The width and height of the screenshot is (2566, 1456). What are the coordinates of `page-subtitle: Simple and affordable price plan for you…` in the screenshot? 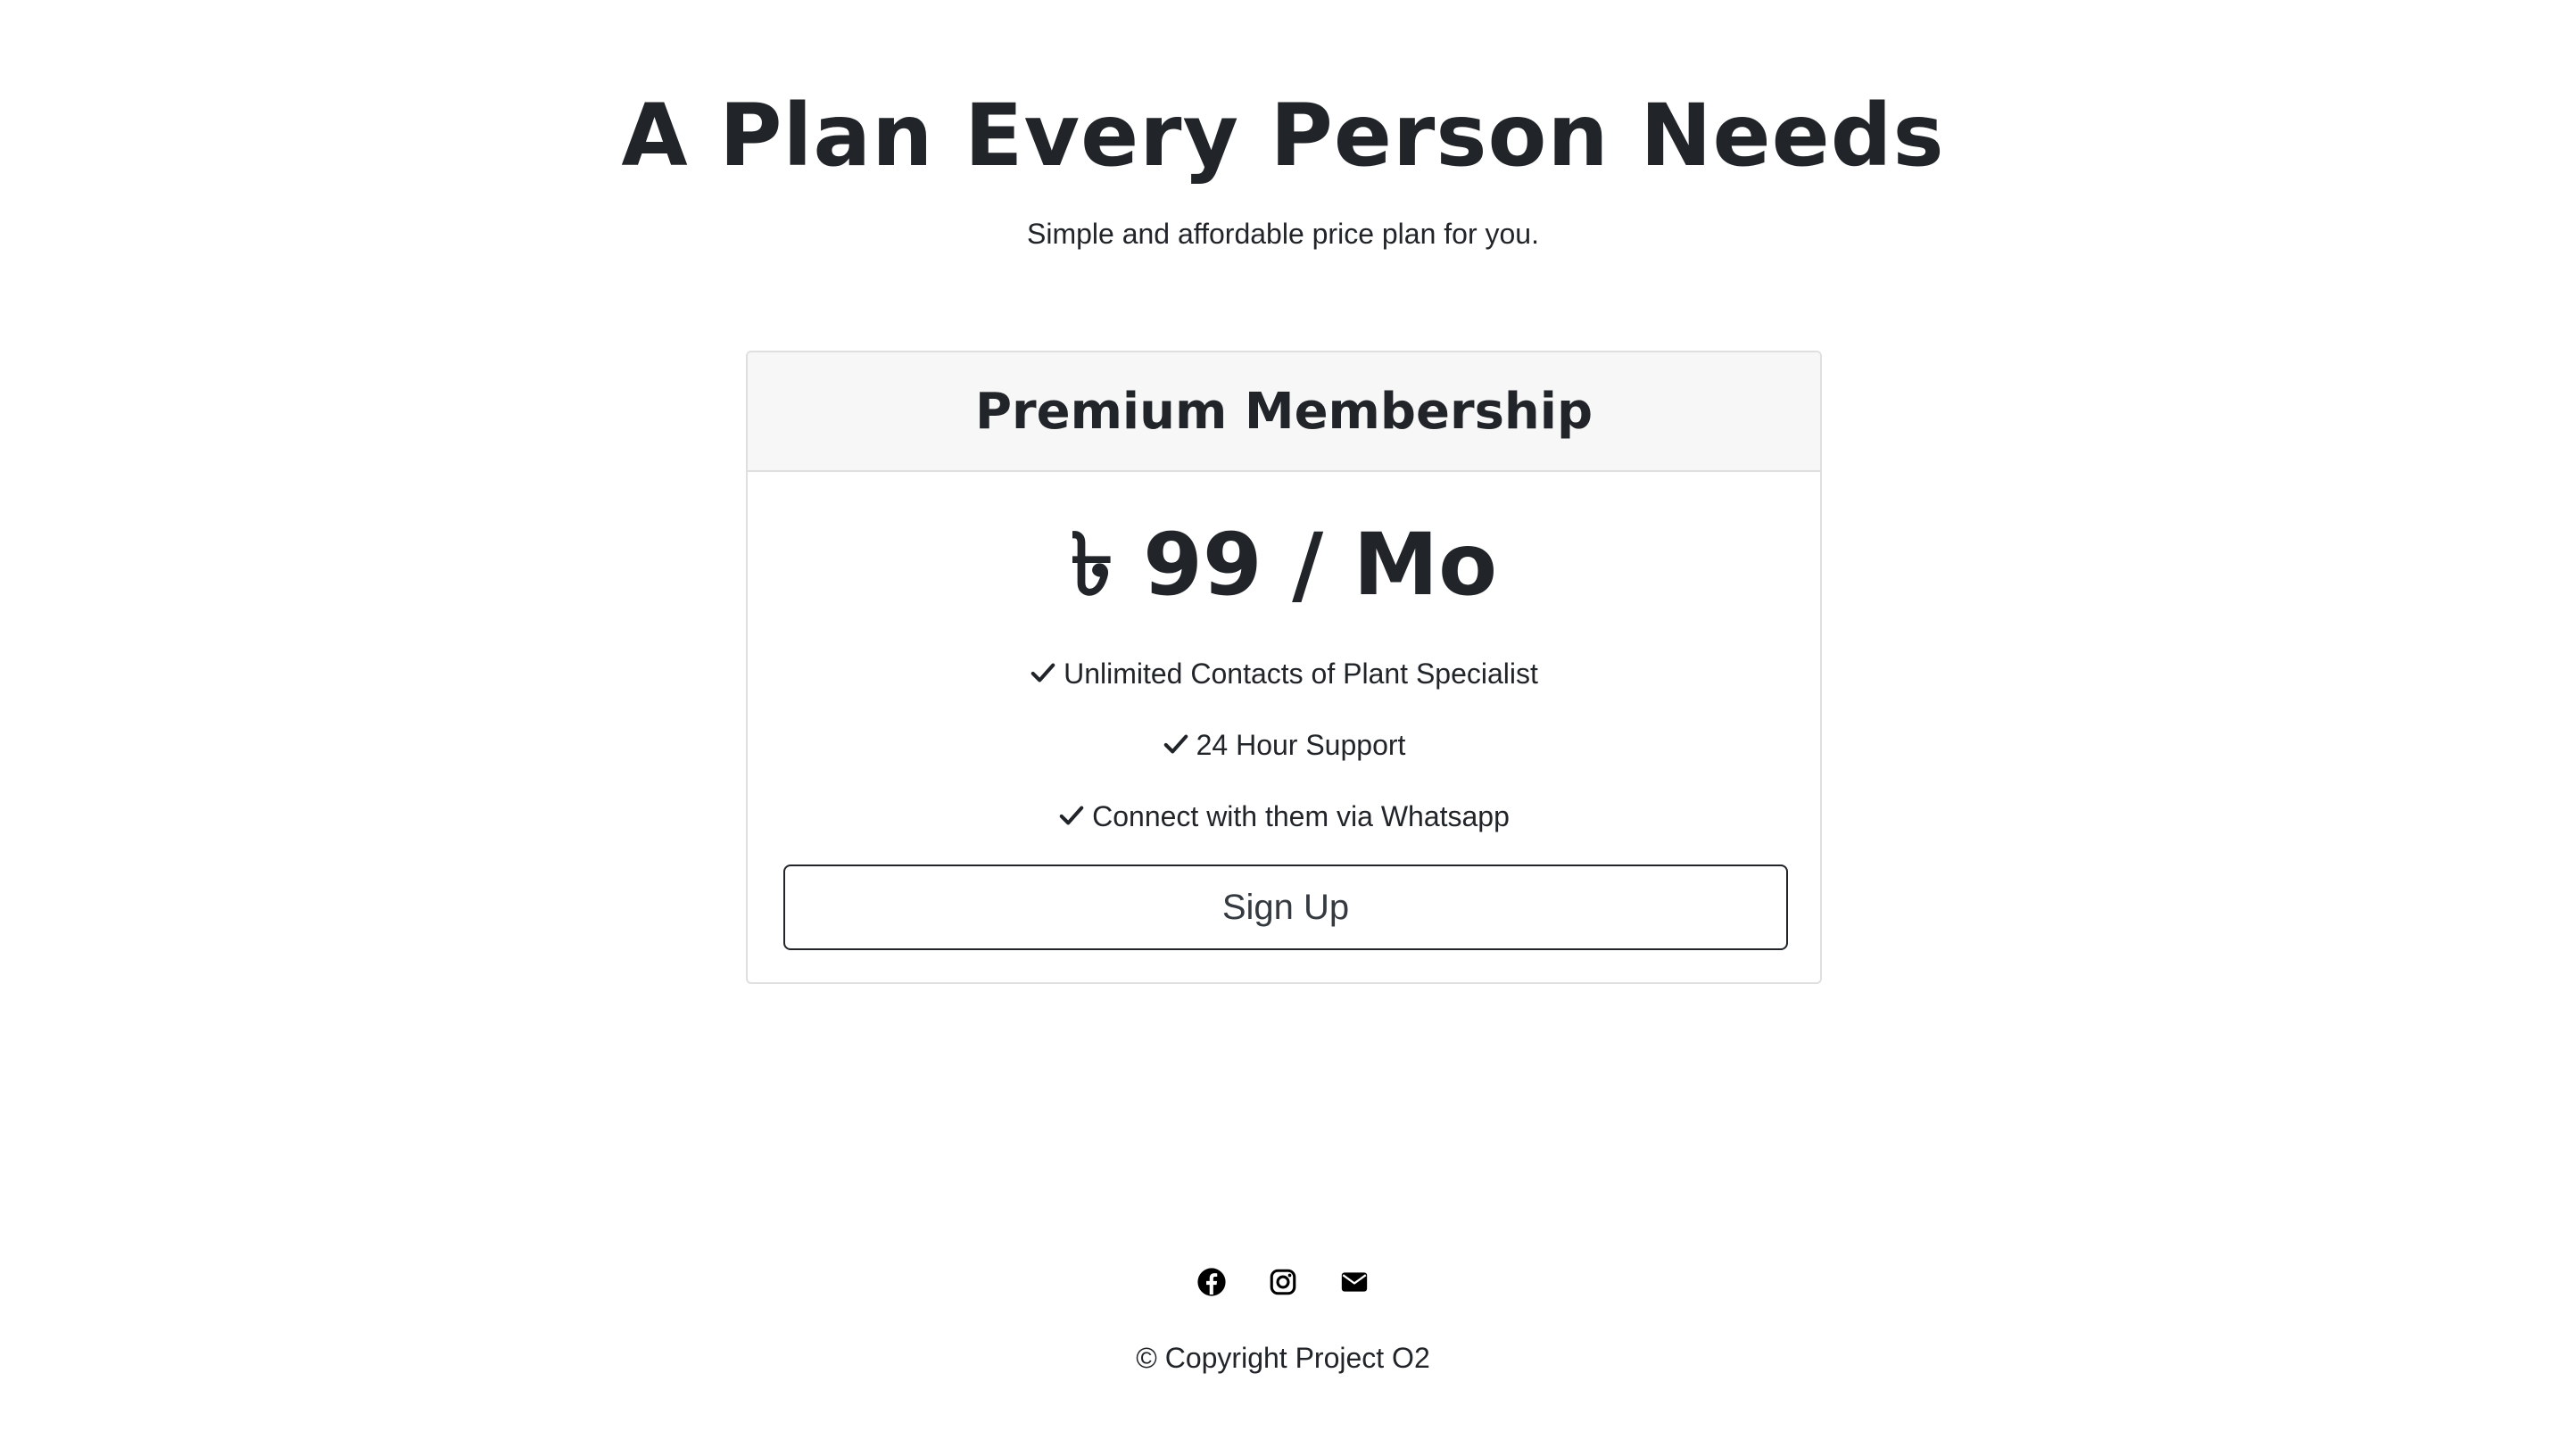 It's located at (1283, 234).